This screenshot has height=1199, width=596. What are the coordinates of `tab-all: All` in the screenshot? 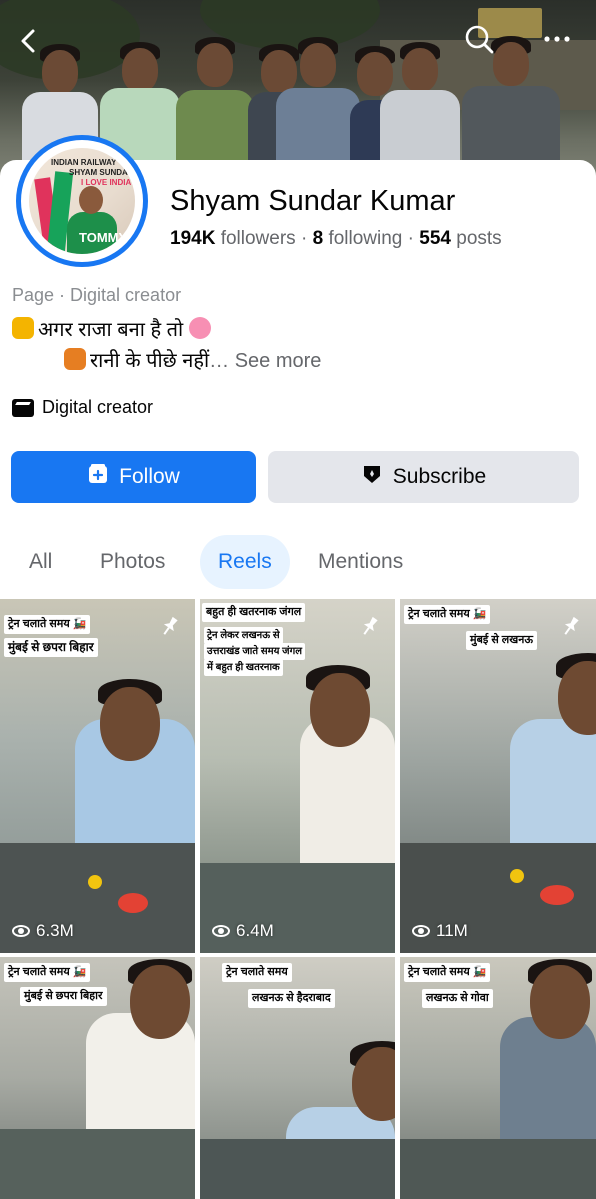 It's located at (40, 562).